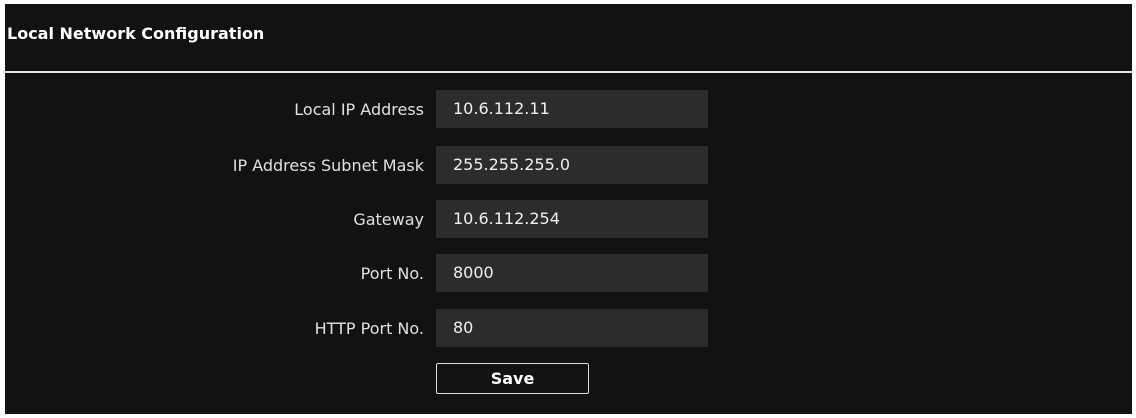 The height and width of the screenshot is (418, 1136). What do you see at coordinates (136, 33) in the screenshot?
I see `section-title: Local Network Configuration` at bounding box center [136, 33].